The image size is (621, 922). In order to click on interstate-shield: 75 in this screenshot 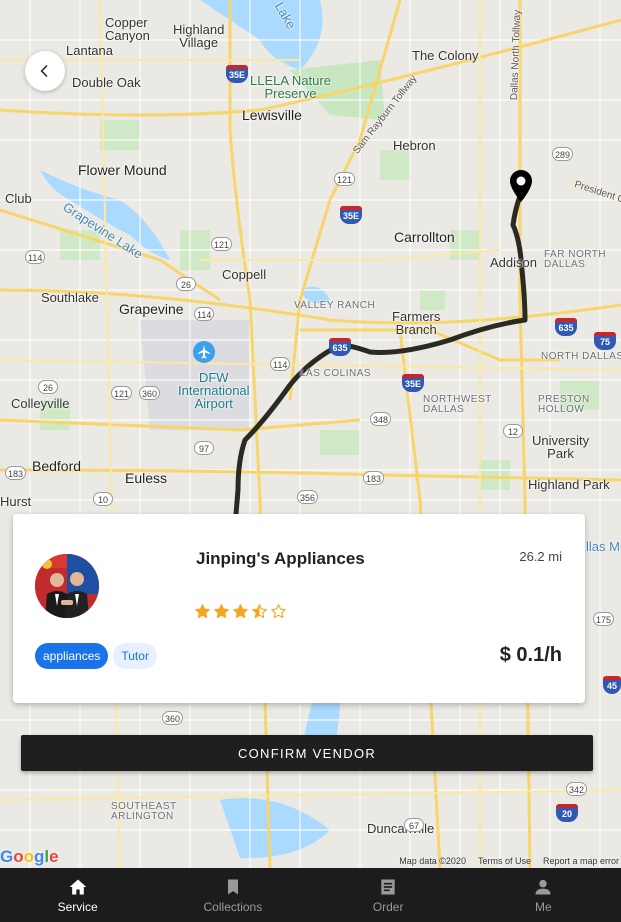, I will do `click(605, 341)`.